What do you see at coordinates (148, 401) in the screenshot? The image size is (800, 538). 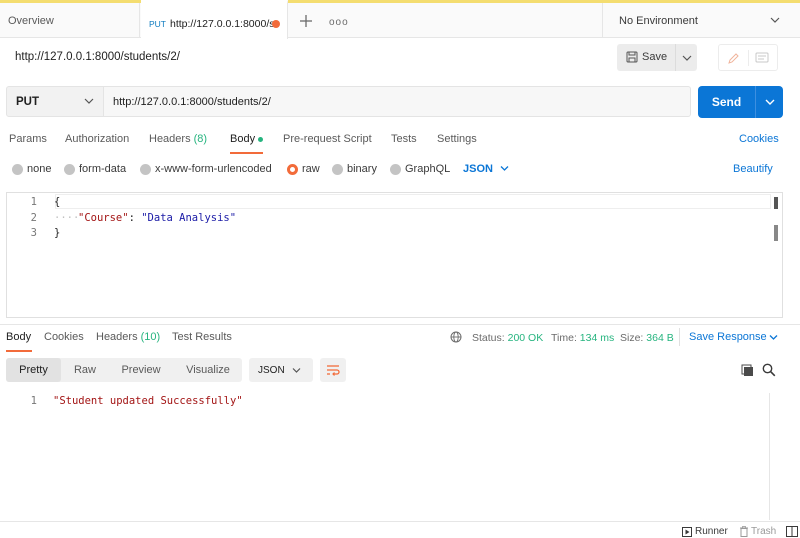 I see `response-line: "Student updated Successfully"` at bounding box center [148, 401].